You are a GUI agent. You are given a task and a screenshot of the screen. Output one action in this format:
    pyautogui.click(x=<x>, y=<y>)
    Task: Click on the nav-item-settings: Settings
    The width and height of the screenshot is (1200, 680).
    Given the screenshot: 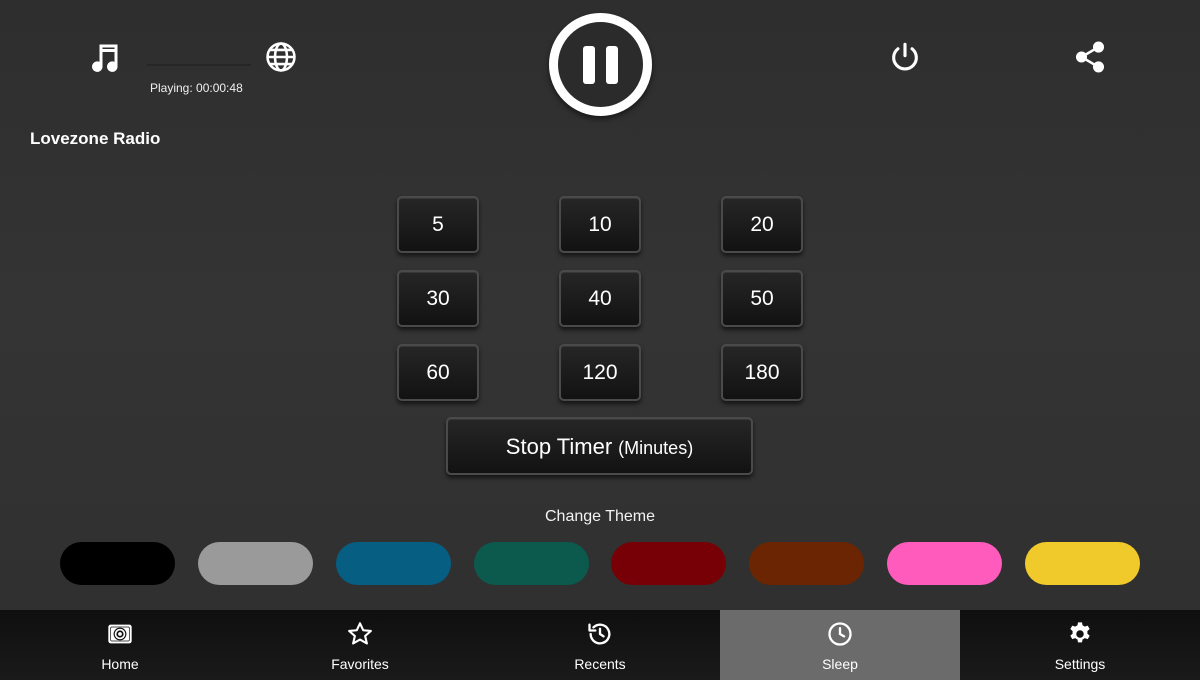 What is the action you would take?
    pyautogui.click(x=1080, y=645)
    